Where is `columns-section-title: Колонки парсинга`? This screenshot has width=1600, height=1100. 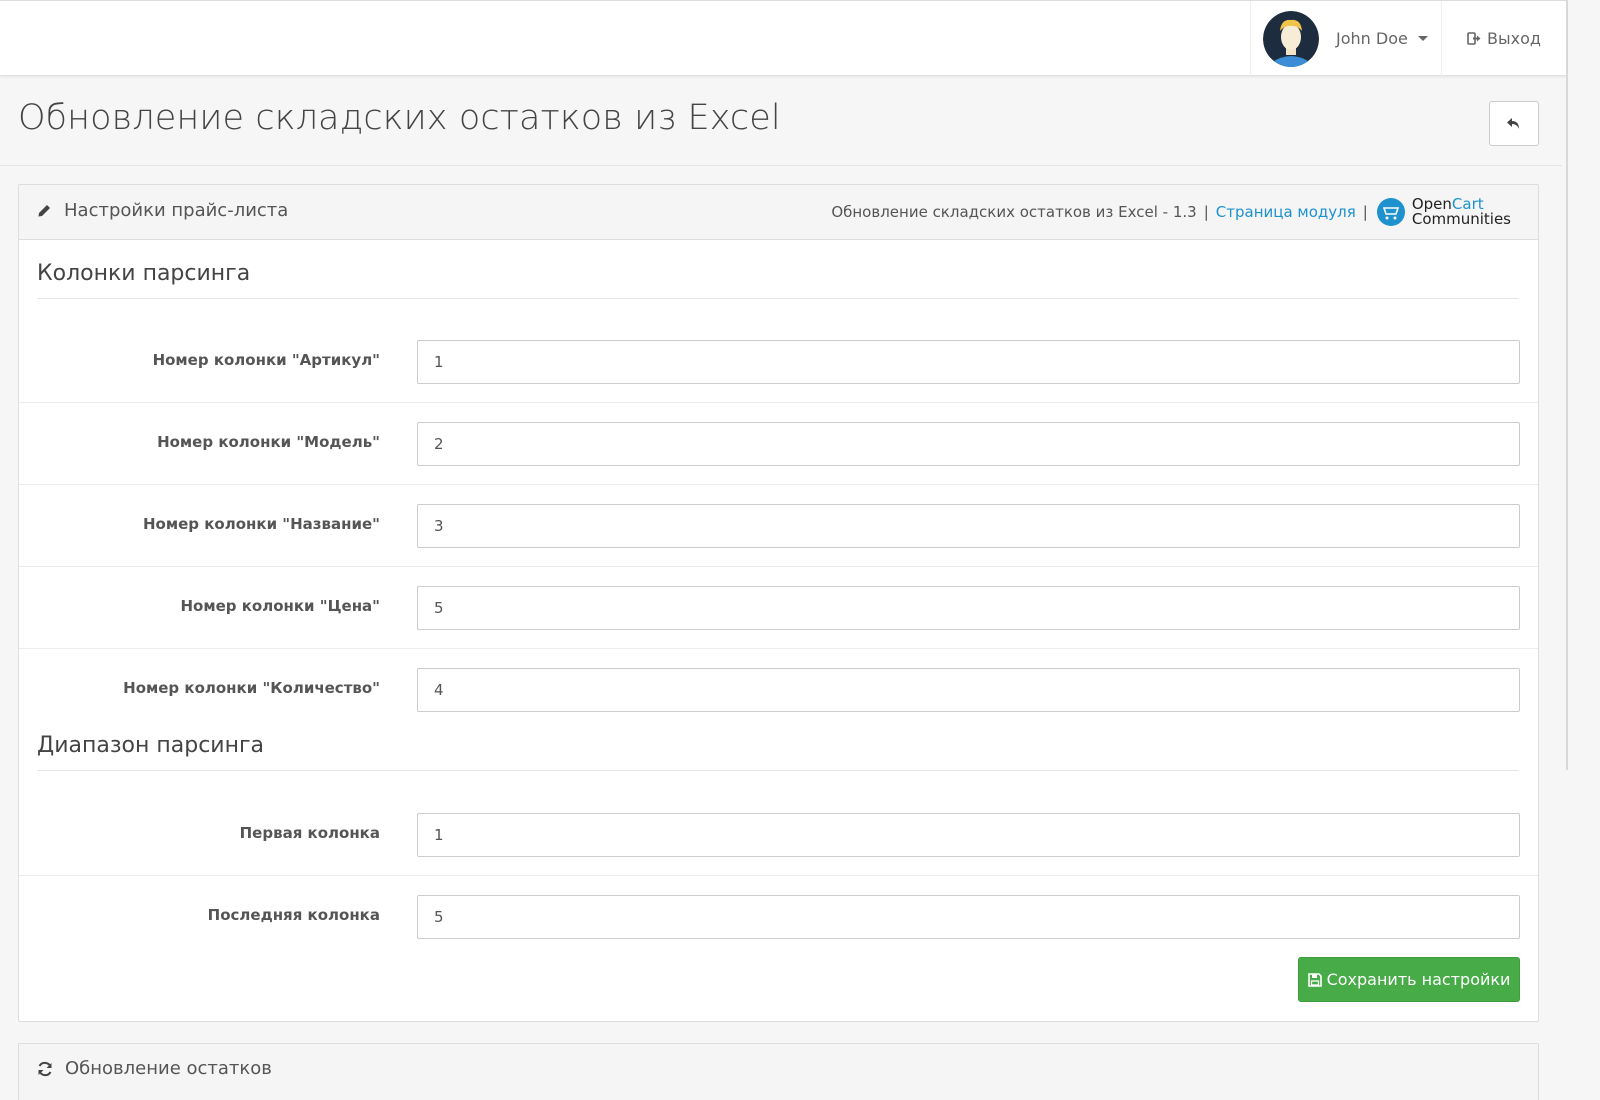
columns-section-title: Колонки парсинга is located at coordinates (144, 273).